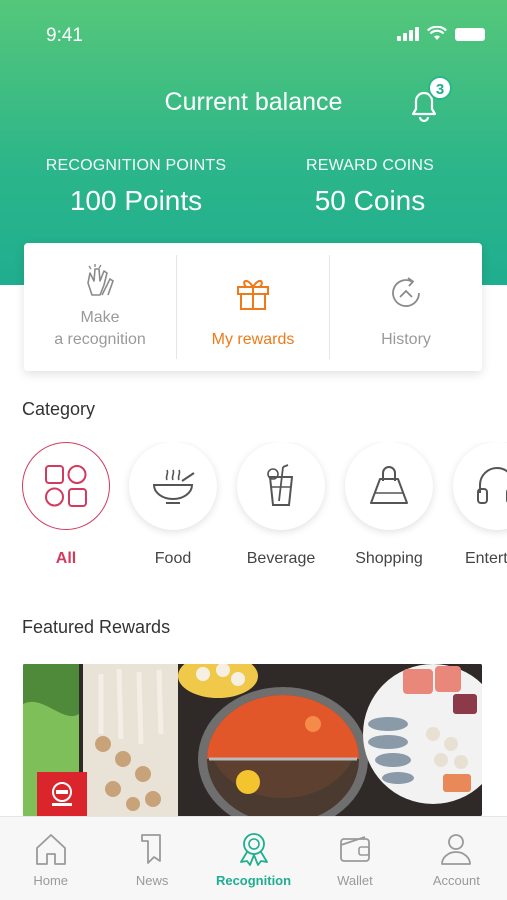 The image size is (507, 900). Describe the element at coordinates (470, 34) in the screenshot. I see `battery-icon` at that location.